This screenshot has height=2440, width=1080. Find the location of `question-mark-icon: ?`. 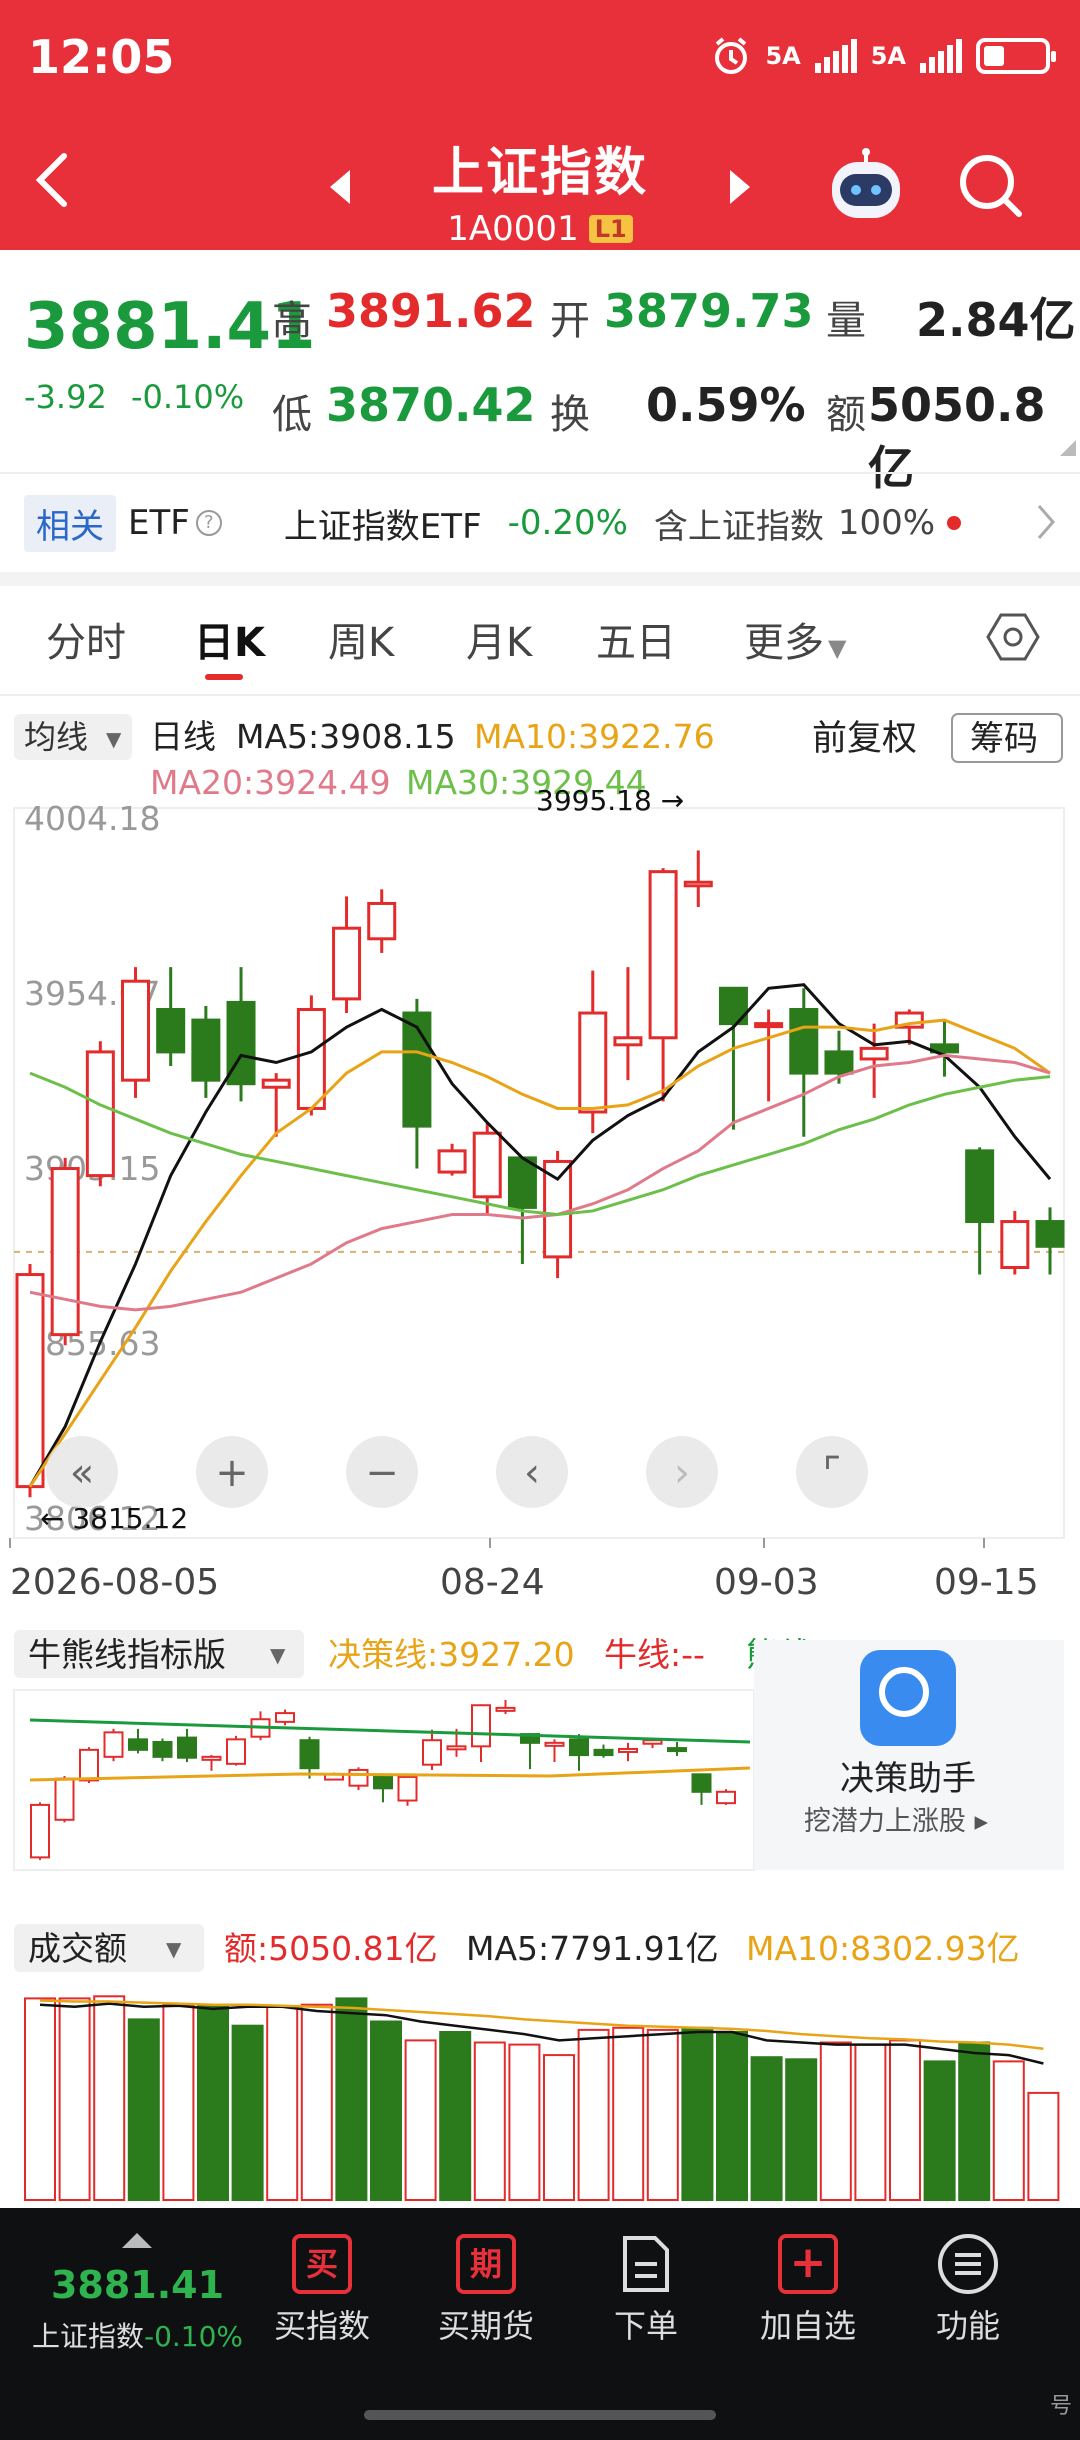

question-mark-icon: ? is located at coordinates (208, 523).